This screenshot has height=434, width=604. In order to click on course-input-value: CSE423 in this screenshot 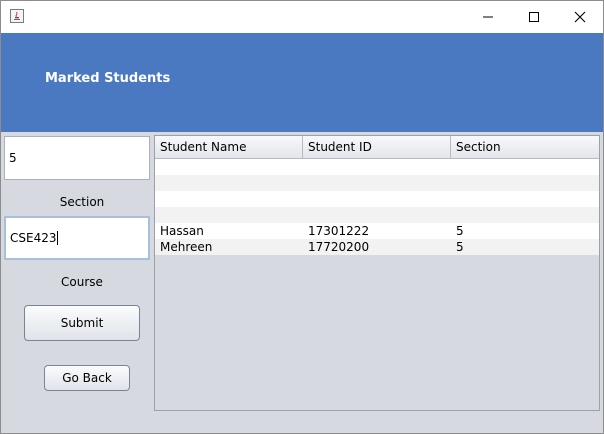, I will do `click(33, 238)`.